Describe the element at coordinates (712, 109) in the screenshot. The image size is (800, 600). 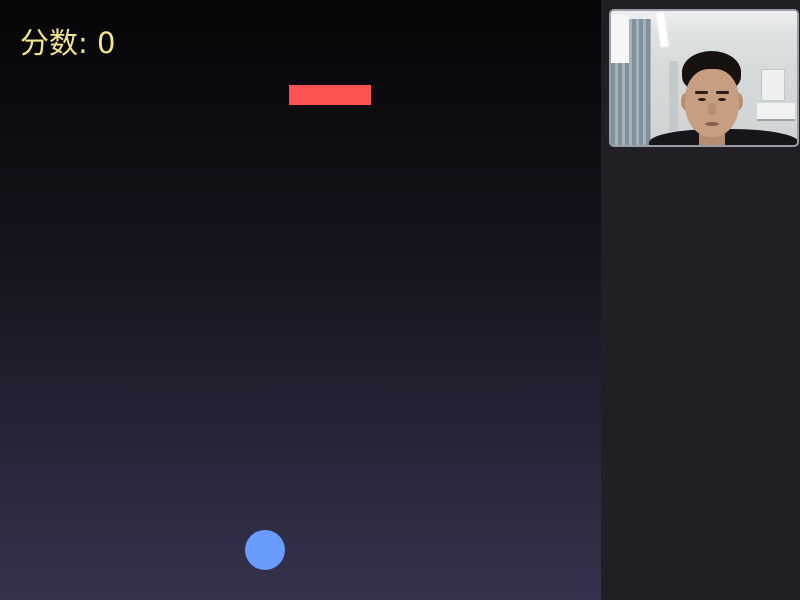
I see `webcam-person-nose` at that location.